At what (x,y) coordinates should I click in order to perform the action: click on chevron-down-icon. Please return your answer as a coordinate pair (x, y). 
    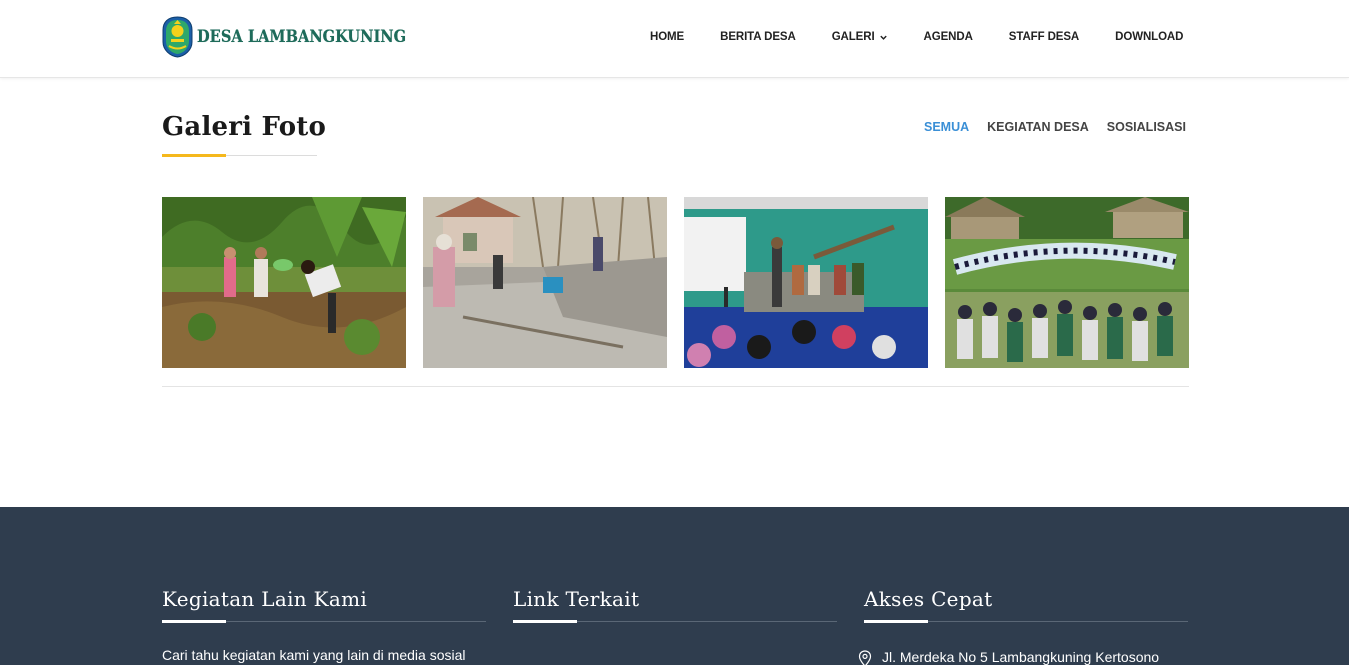
    Looking at the image, I should click on (883, 37).